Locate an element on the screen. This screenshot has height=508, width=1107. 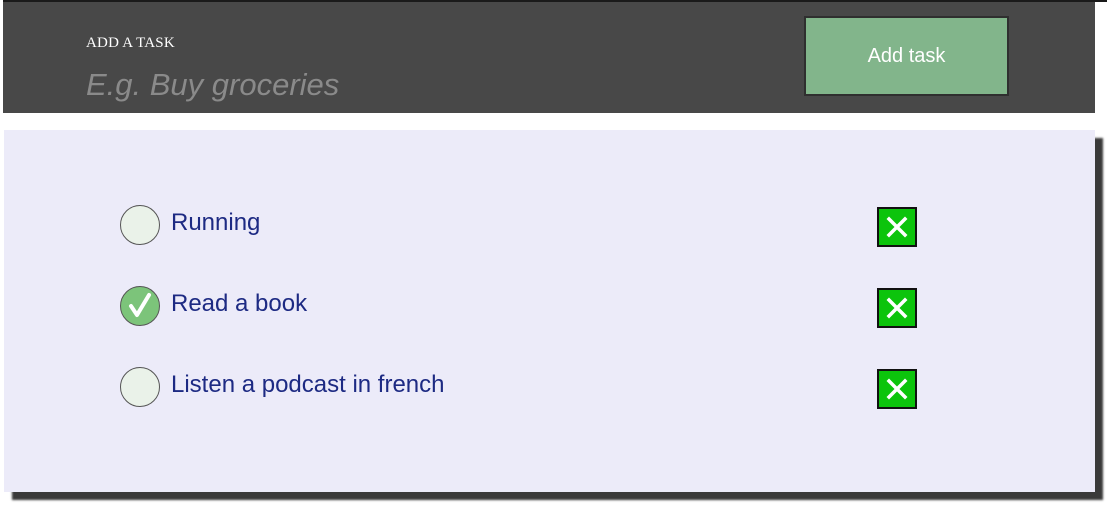
task-item-read-a-book: Read a book is located at coordinates (549, 307).